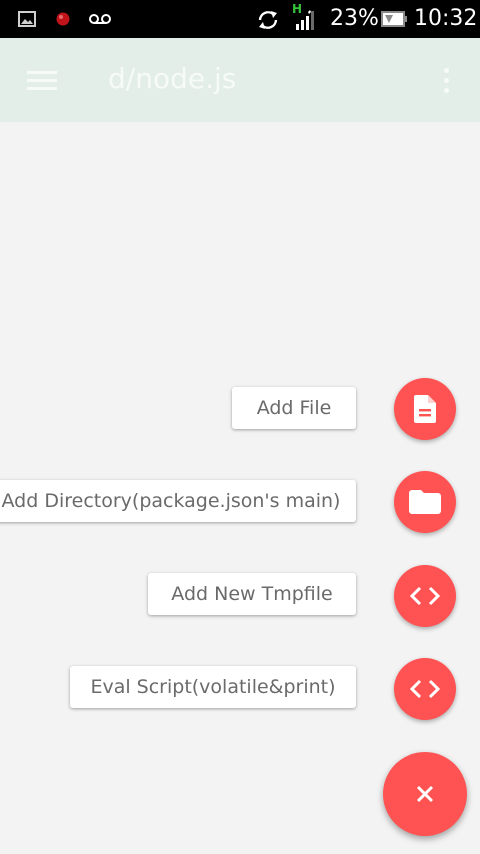 This screenshot has height=854, width=480. I want to click on add-tmpfile-button, so click(425, 596).